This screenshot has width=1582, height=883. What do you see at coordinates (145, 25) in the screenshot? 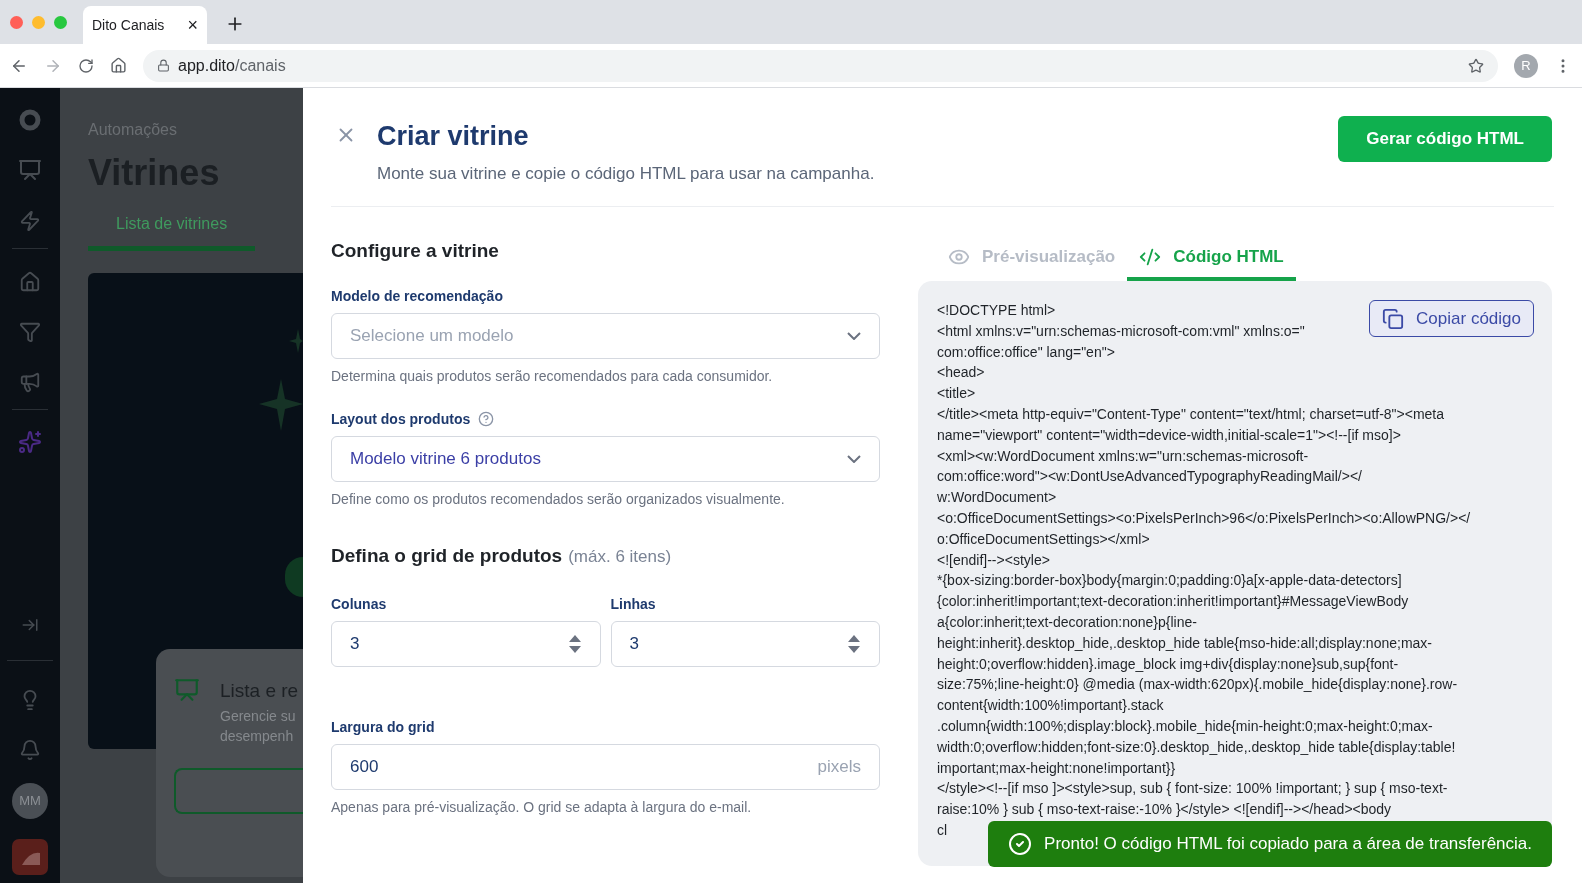
I see `browser-tab: Dito Canais ×` at bounding box center [145, 25].